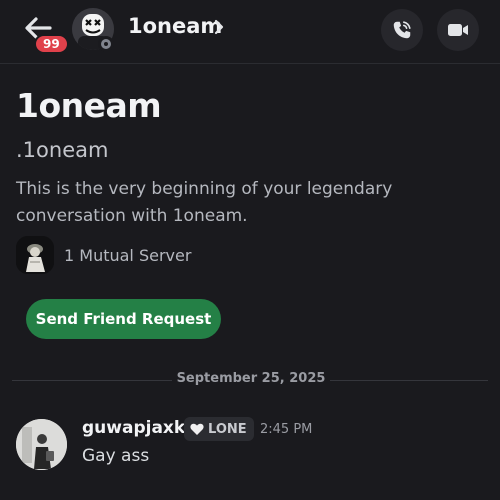  Describe the element at coordinates (250, 32) in the screenshot. I see `chat-header: 99 1oneam` at that location.